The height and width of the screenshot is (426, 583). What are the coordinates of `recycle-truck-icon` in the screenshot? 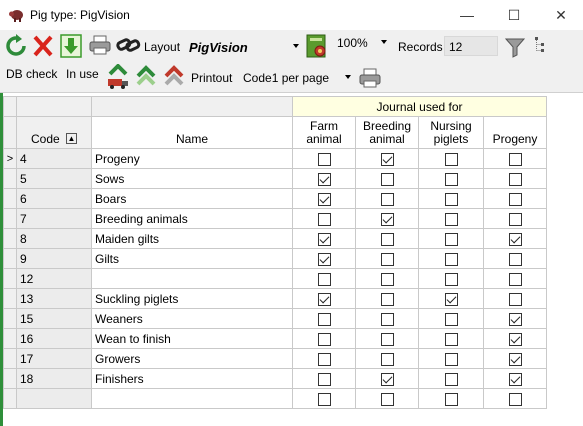 It's located at (118, 77).